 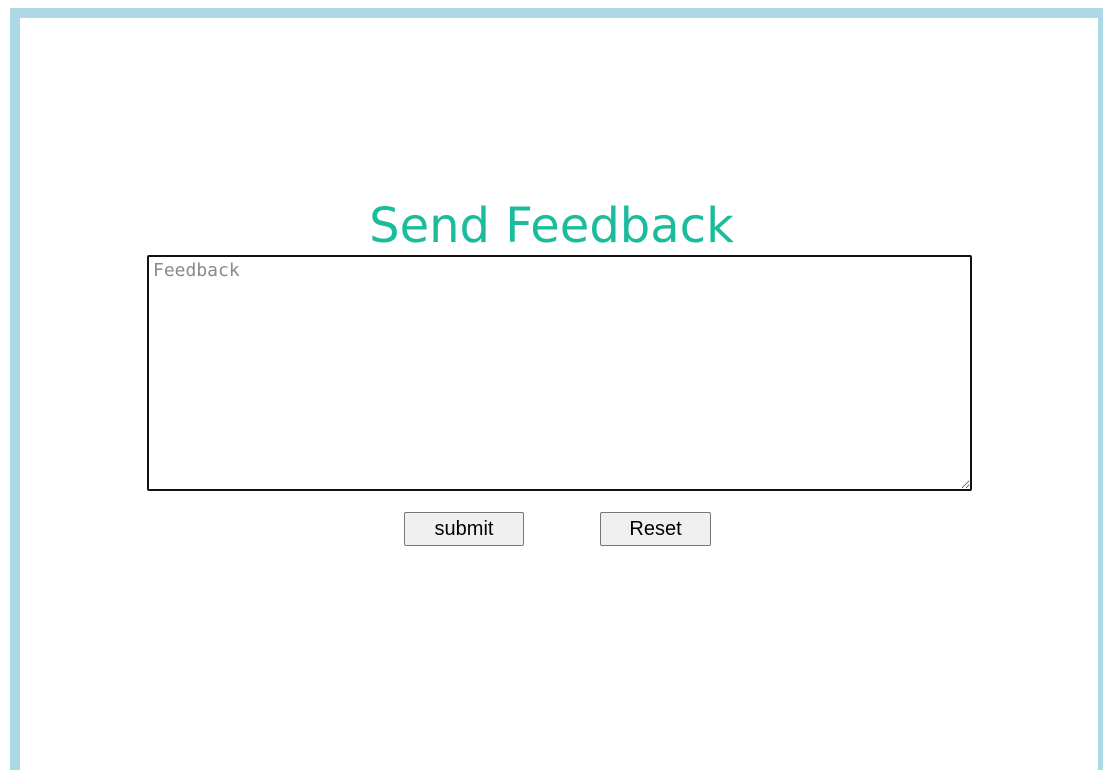 What do you see at coordinates (655, 529) in the screenshot?
I see `reset-button: Reset` at bounding box center [655, 529].